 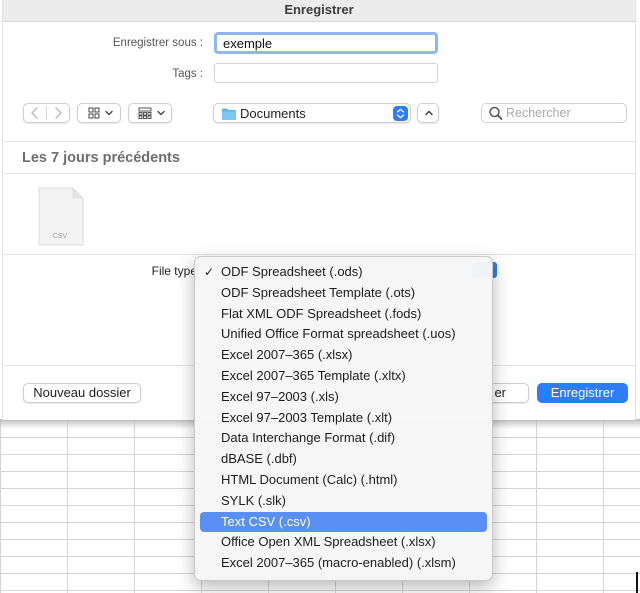 I want to click on dialog-title: Enregistrer, so click(x=319, y=11).